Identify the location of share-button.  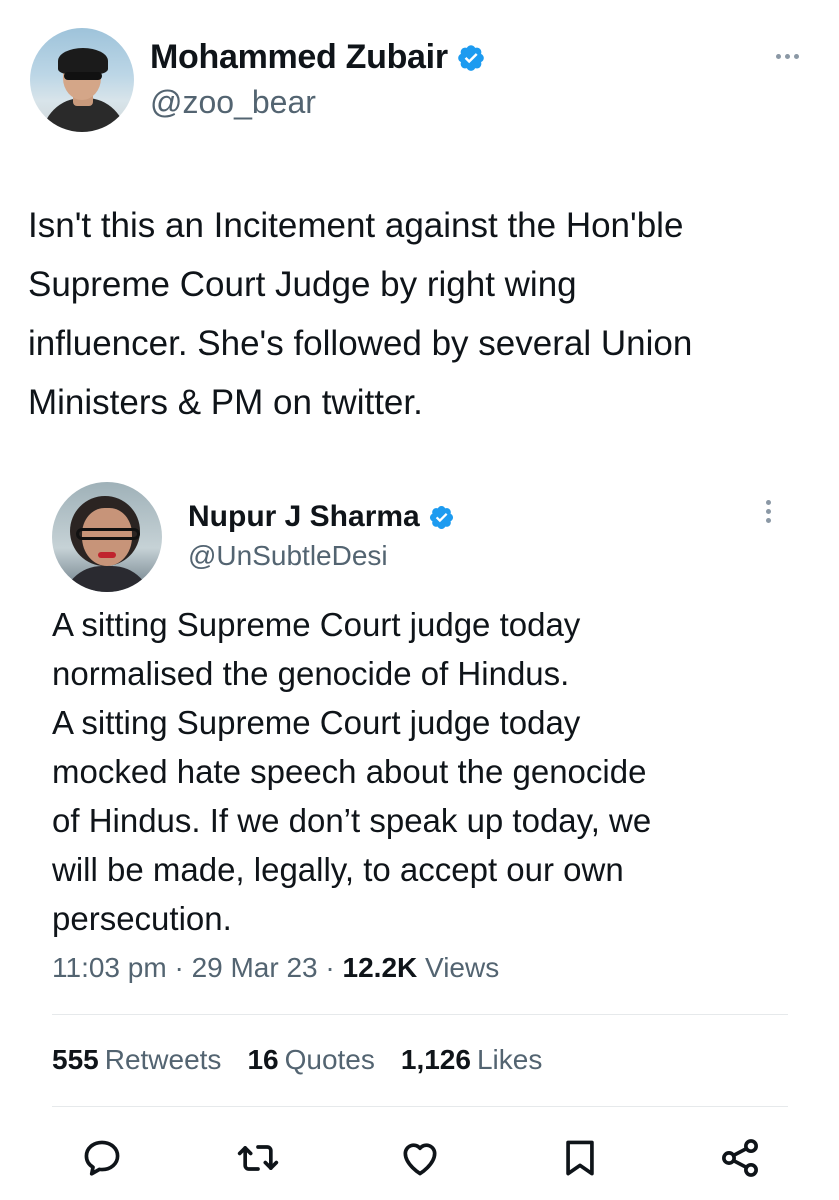
(740, 1158).